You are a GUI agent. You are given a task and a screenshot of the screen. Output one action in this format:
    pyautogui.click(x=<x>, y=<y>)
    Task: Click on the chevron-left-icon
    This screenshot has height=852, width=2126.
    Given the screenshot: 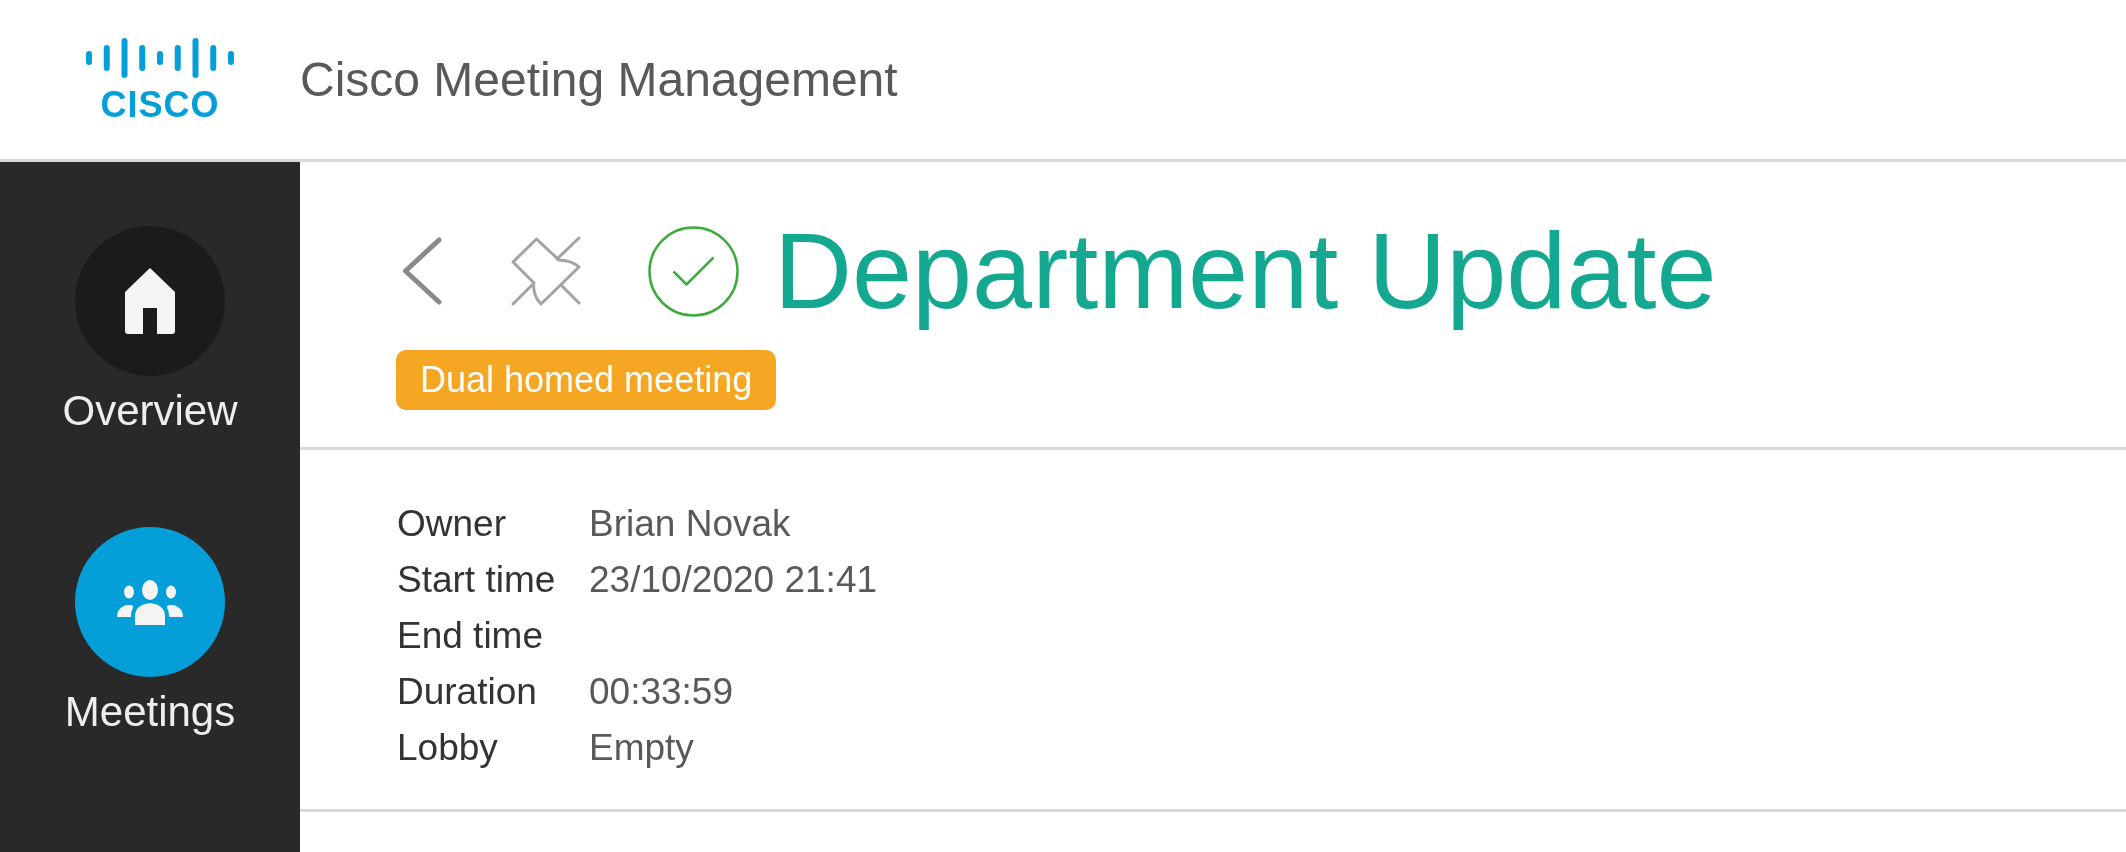 What is the action you would take?
    pyautogui.click(x=422, y=271)
    